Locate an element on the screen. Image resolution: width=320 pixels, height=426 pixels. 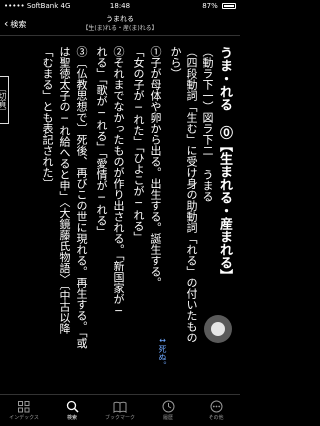
entry-column: ①子が母体や卵から出る。出生する。誕生する。 is located at coordinates (155, 167).